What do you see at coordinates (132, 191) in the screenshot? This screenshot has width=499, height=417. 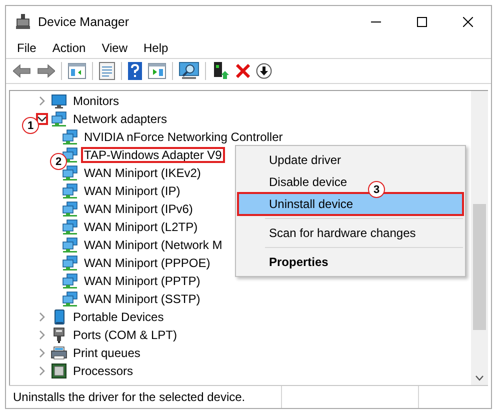 I see `tree-item-label: WAN Miniport (IP)` at bounding box center [132, 191].